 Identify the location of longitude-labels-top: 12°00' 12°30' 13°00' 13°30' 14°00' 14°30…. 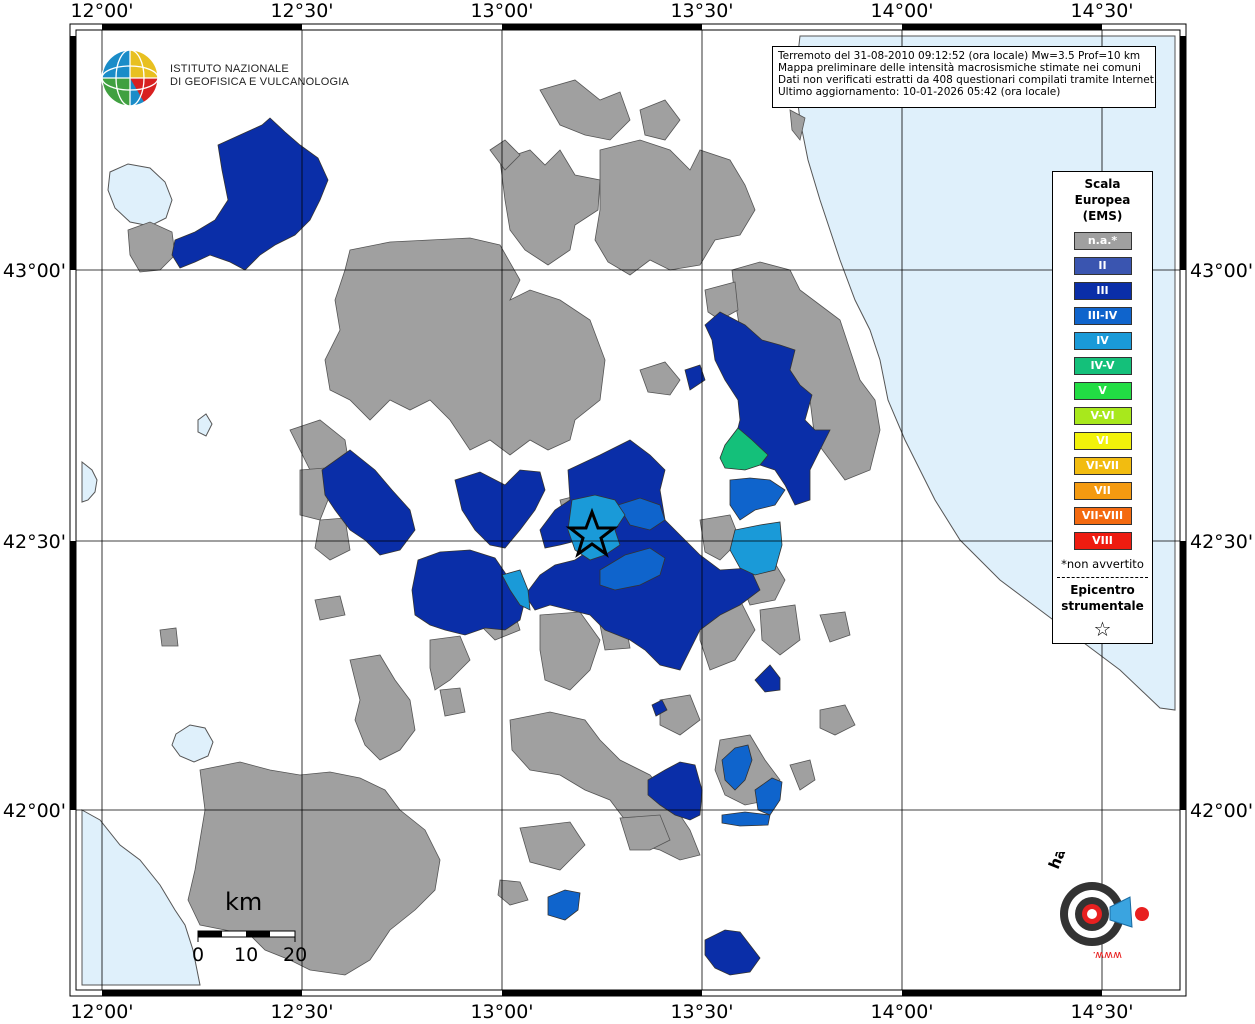
(601, 11).